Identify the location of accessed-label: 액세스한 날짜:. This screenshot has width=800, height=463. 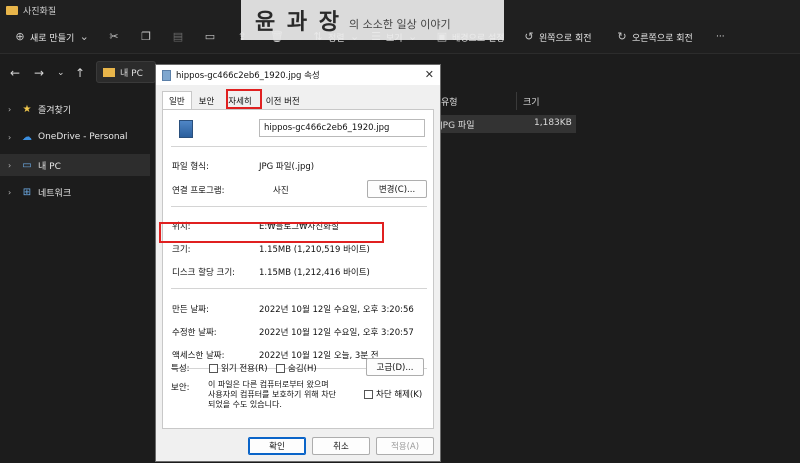
(198, 356).